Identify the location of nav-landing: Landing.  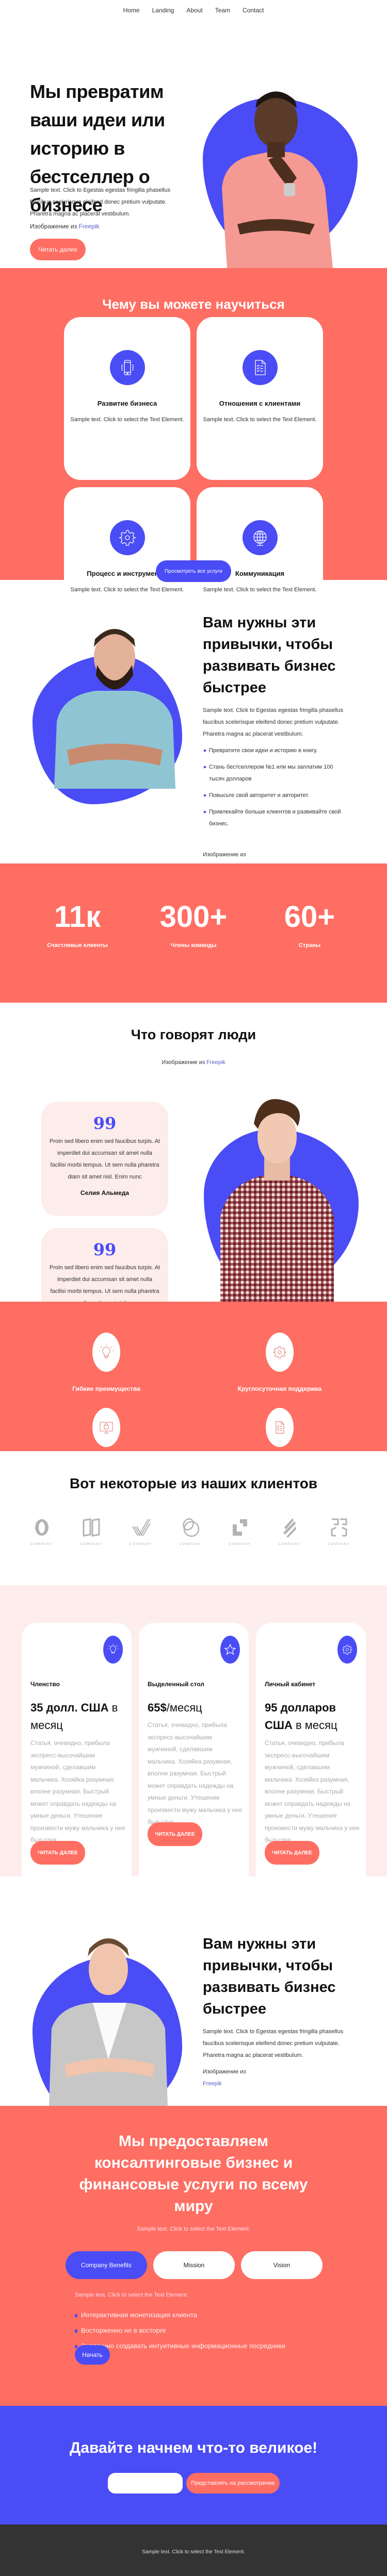
(163, 10).